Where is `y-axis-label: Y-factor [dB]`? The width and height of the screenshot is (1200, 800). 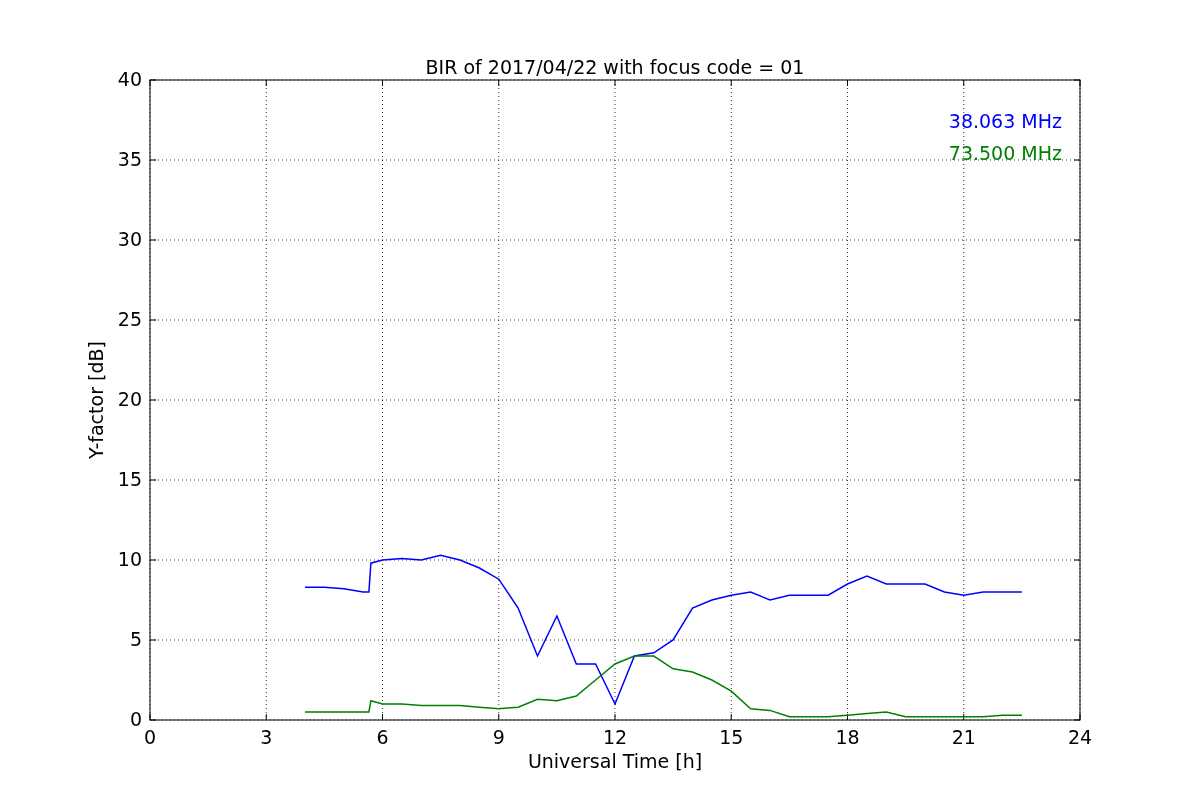 y-axis-label: Y-factor [dB] is located at coordinates (96, 400).